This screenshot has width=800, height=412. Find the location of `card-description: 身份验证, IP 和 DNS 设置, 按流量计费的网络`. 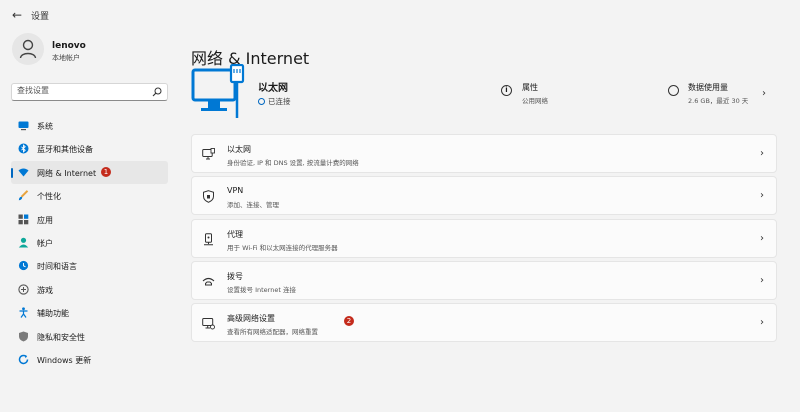

card-description: 身份验证, IP 和 DNS 设置, 按流量计费的网络 is located at coordinates (293, 163).